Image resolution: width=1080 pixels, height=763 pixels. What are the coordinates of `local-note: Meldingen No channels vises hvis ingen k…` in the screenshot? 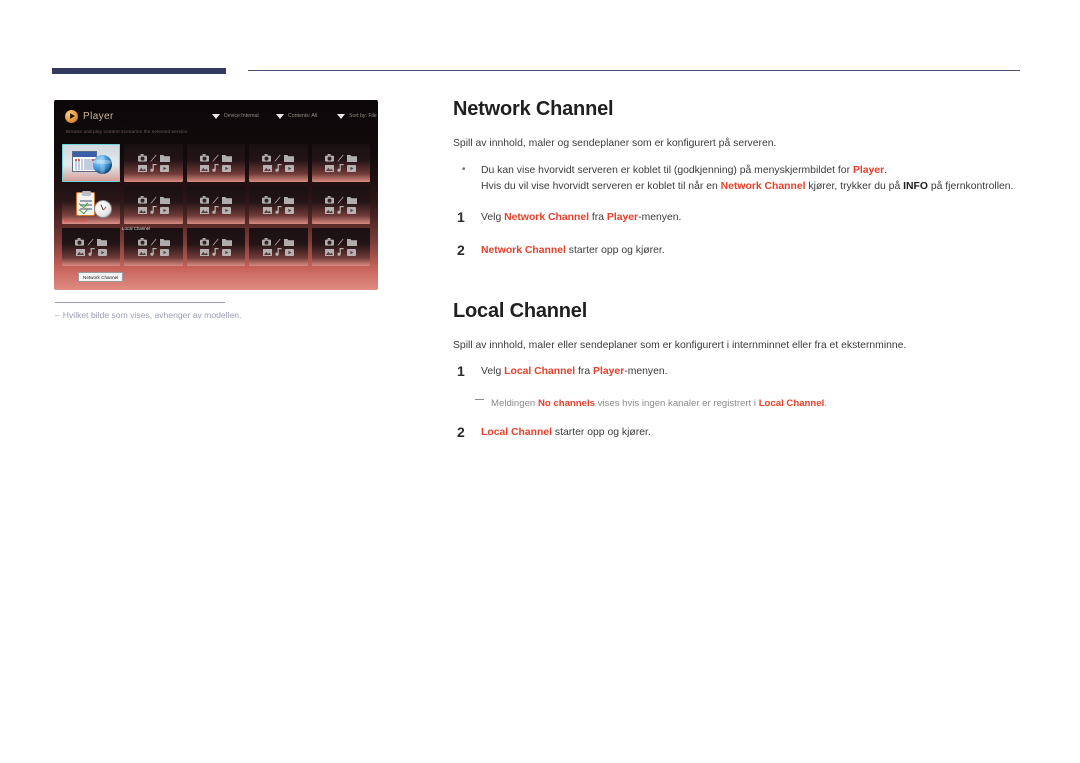 It's located at (738, 404).